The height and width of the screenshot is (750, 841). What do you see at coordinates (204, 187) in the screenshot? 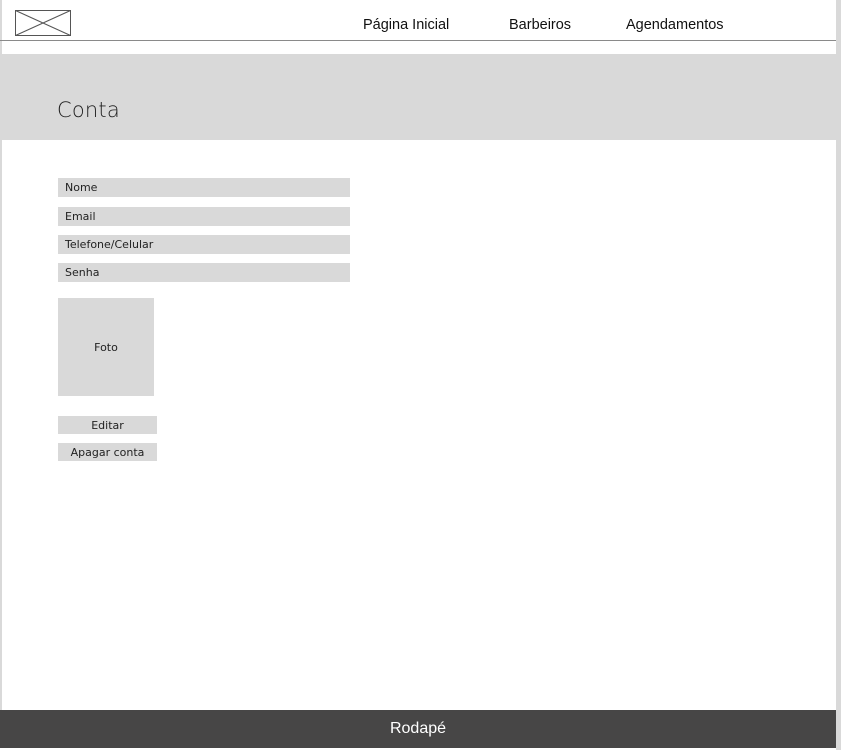
I see `name-field: Nome` at bounding box center [204, 187].